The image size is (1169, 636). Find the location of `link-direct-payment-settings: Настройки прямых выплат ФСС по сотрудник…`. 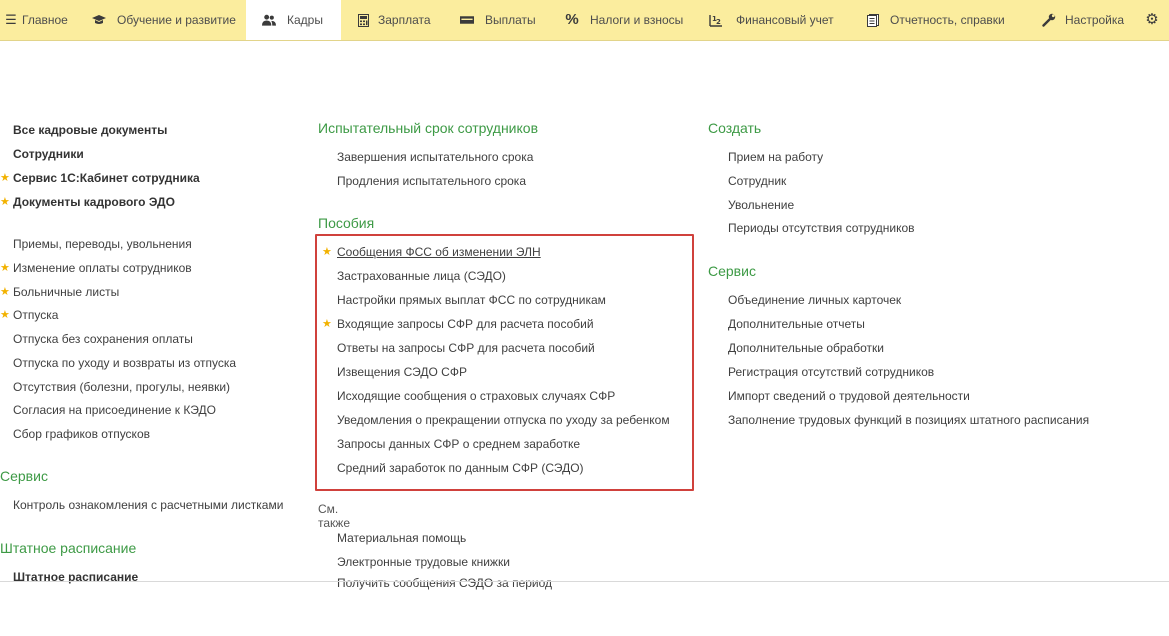

link-direct-payment-settings: Настройки прямых выплат ФСС по сотрудник… is located at coordinates (471, 300).